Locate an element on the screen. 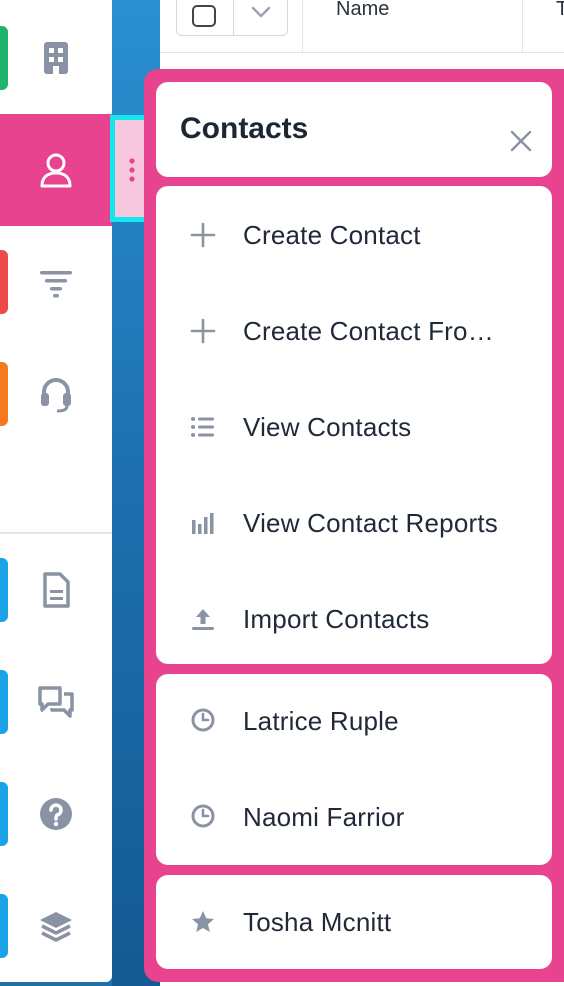  sidebar-item-support is located at coordinates (56, 394).